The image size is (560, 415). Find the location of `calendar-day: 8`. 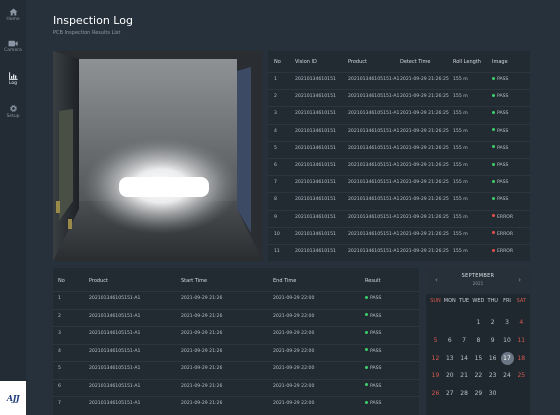

calendar-day: 8 is located at coordinates (478, 340).